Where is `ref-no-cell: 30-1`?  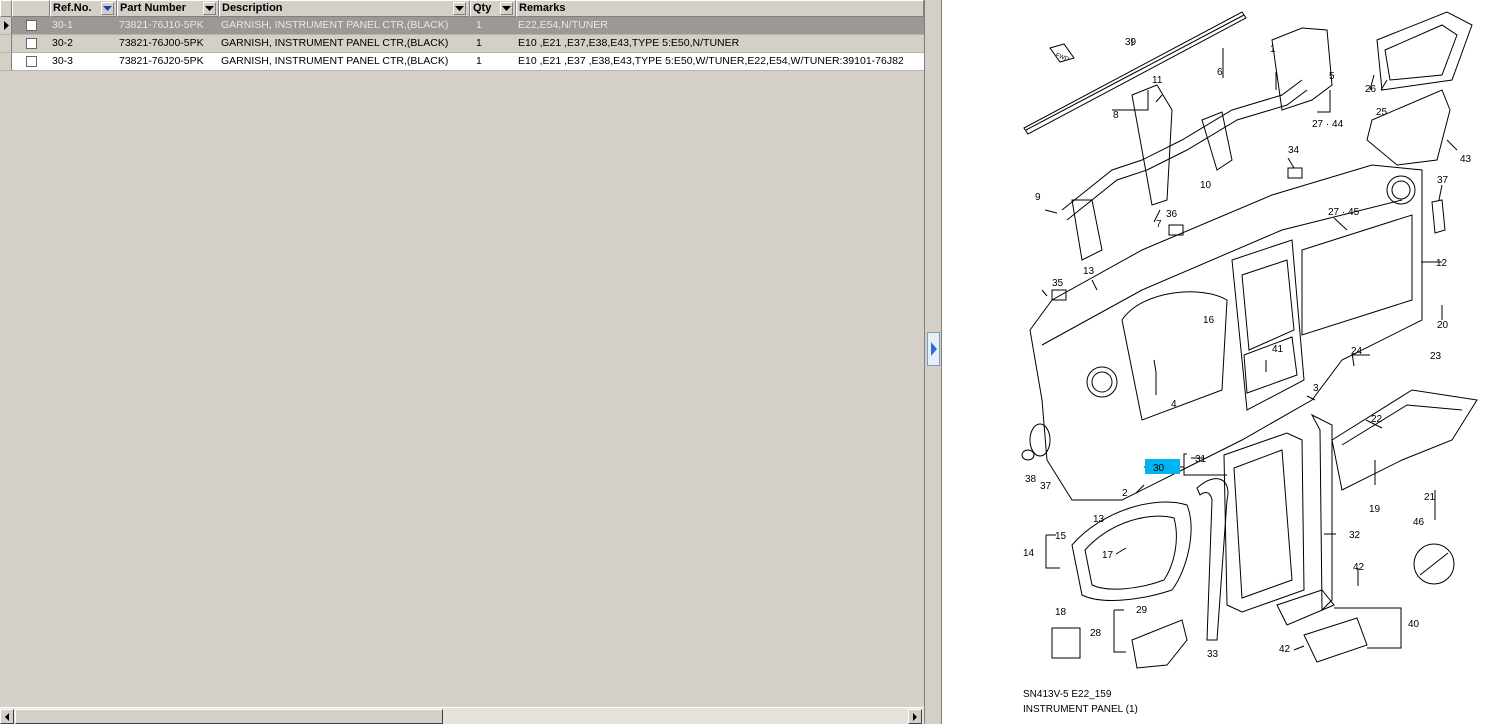 ref-no-cell: 30-1 is located at coordinates (83, 26).